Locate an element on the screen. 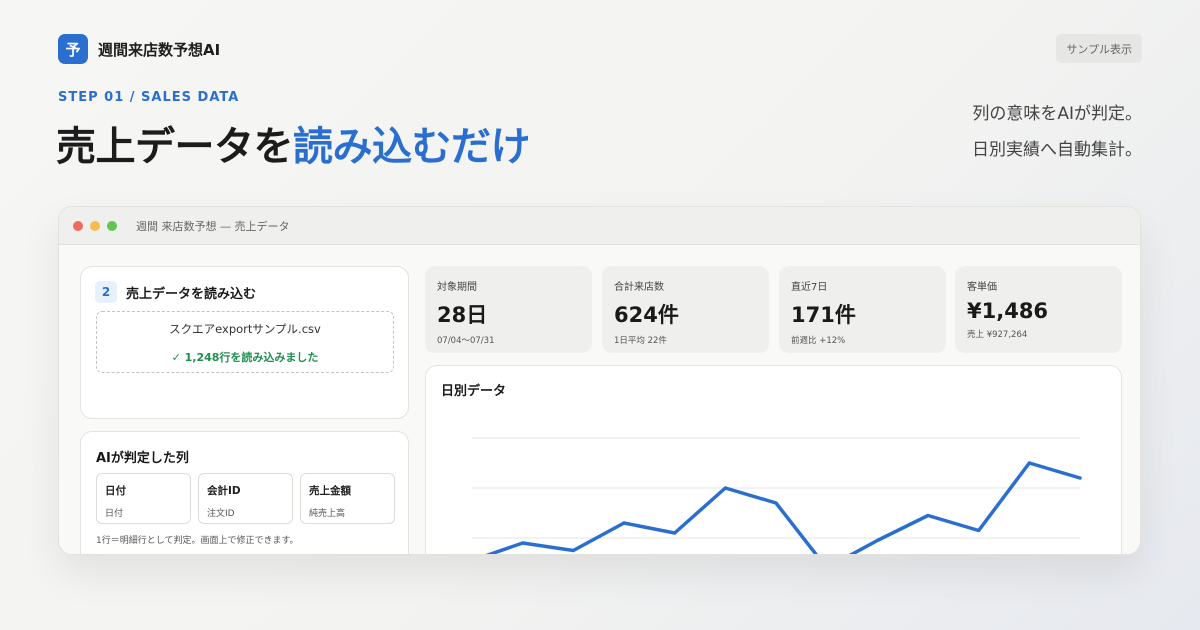  tagline-line-1: 列の意味をAIが判定。 is located at coordinates (1057, 114).